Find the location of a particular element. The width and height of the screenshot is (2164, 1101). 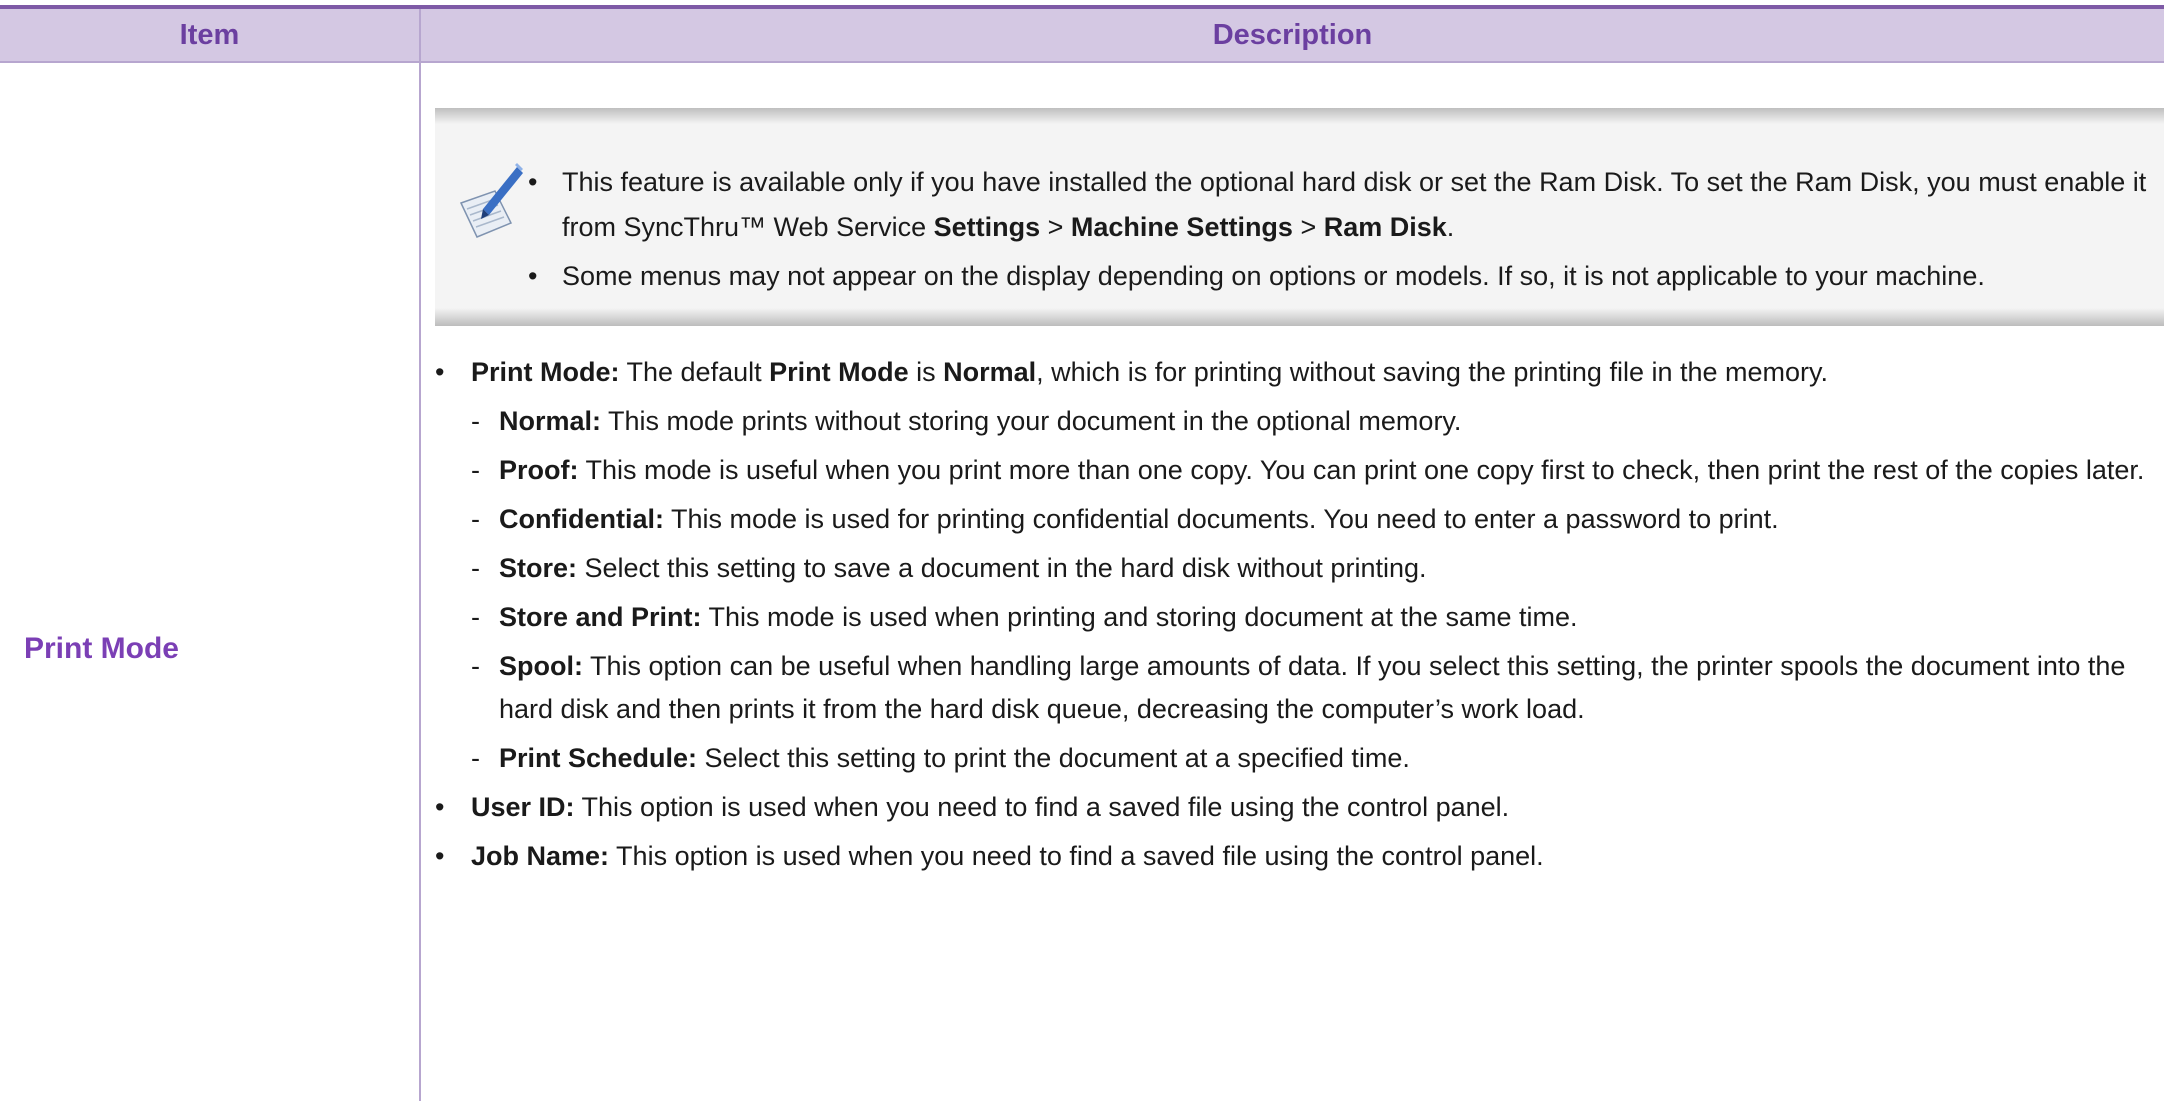

mode-label: Confidential: is located at coordinates (581, 519).